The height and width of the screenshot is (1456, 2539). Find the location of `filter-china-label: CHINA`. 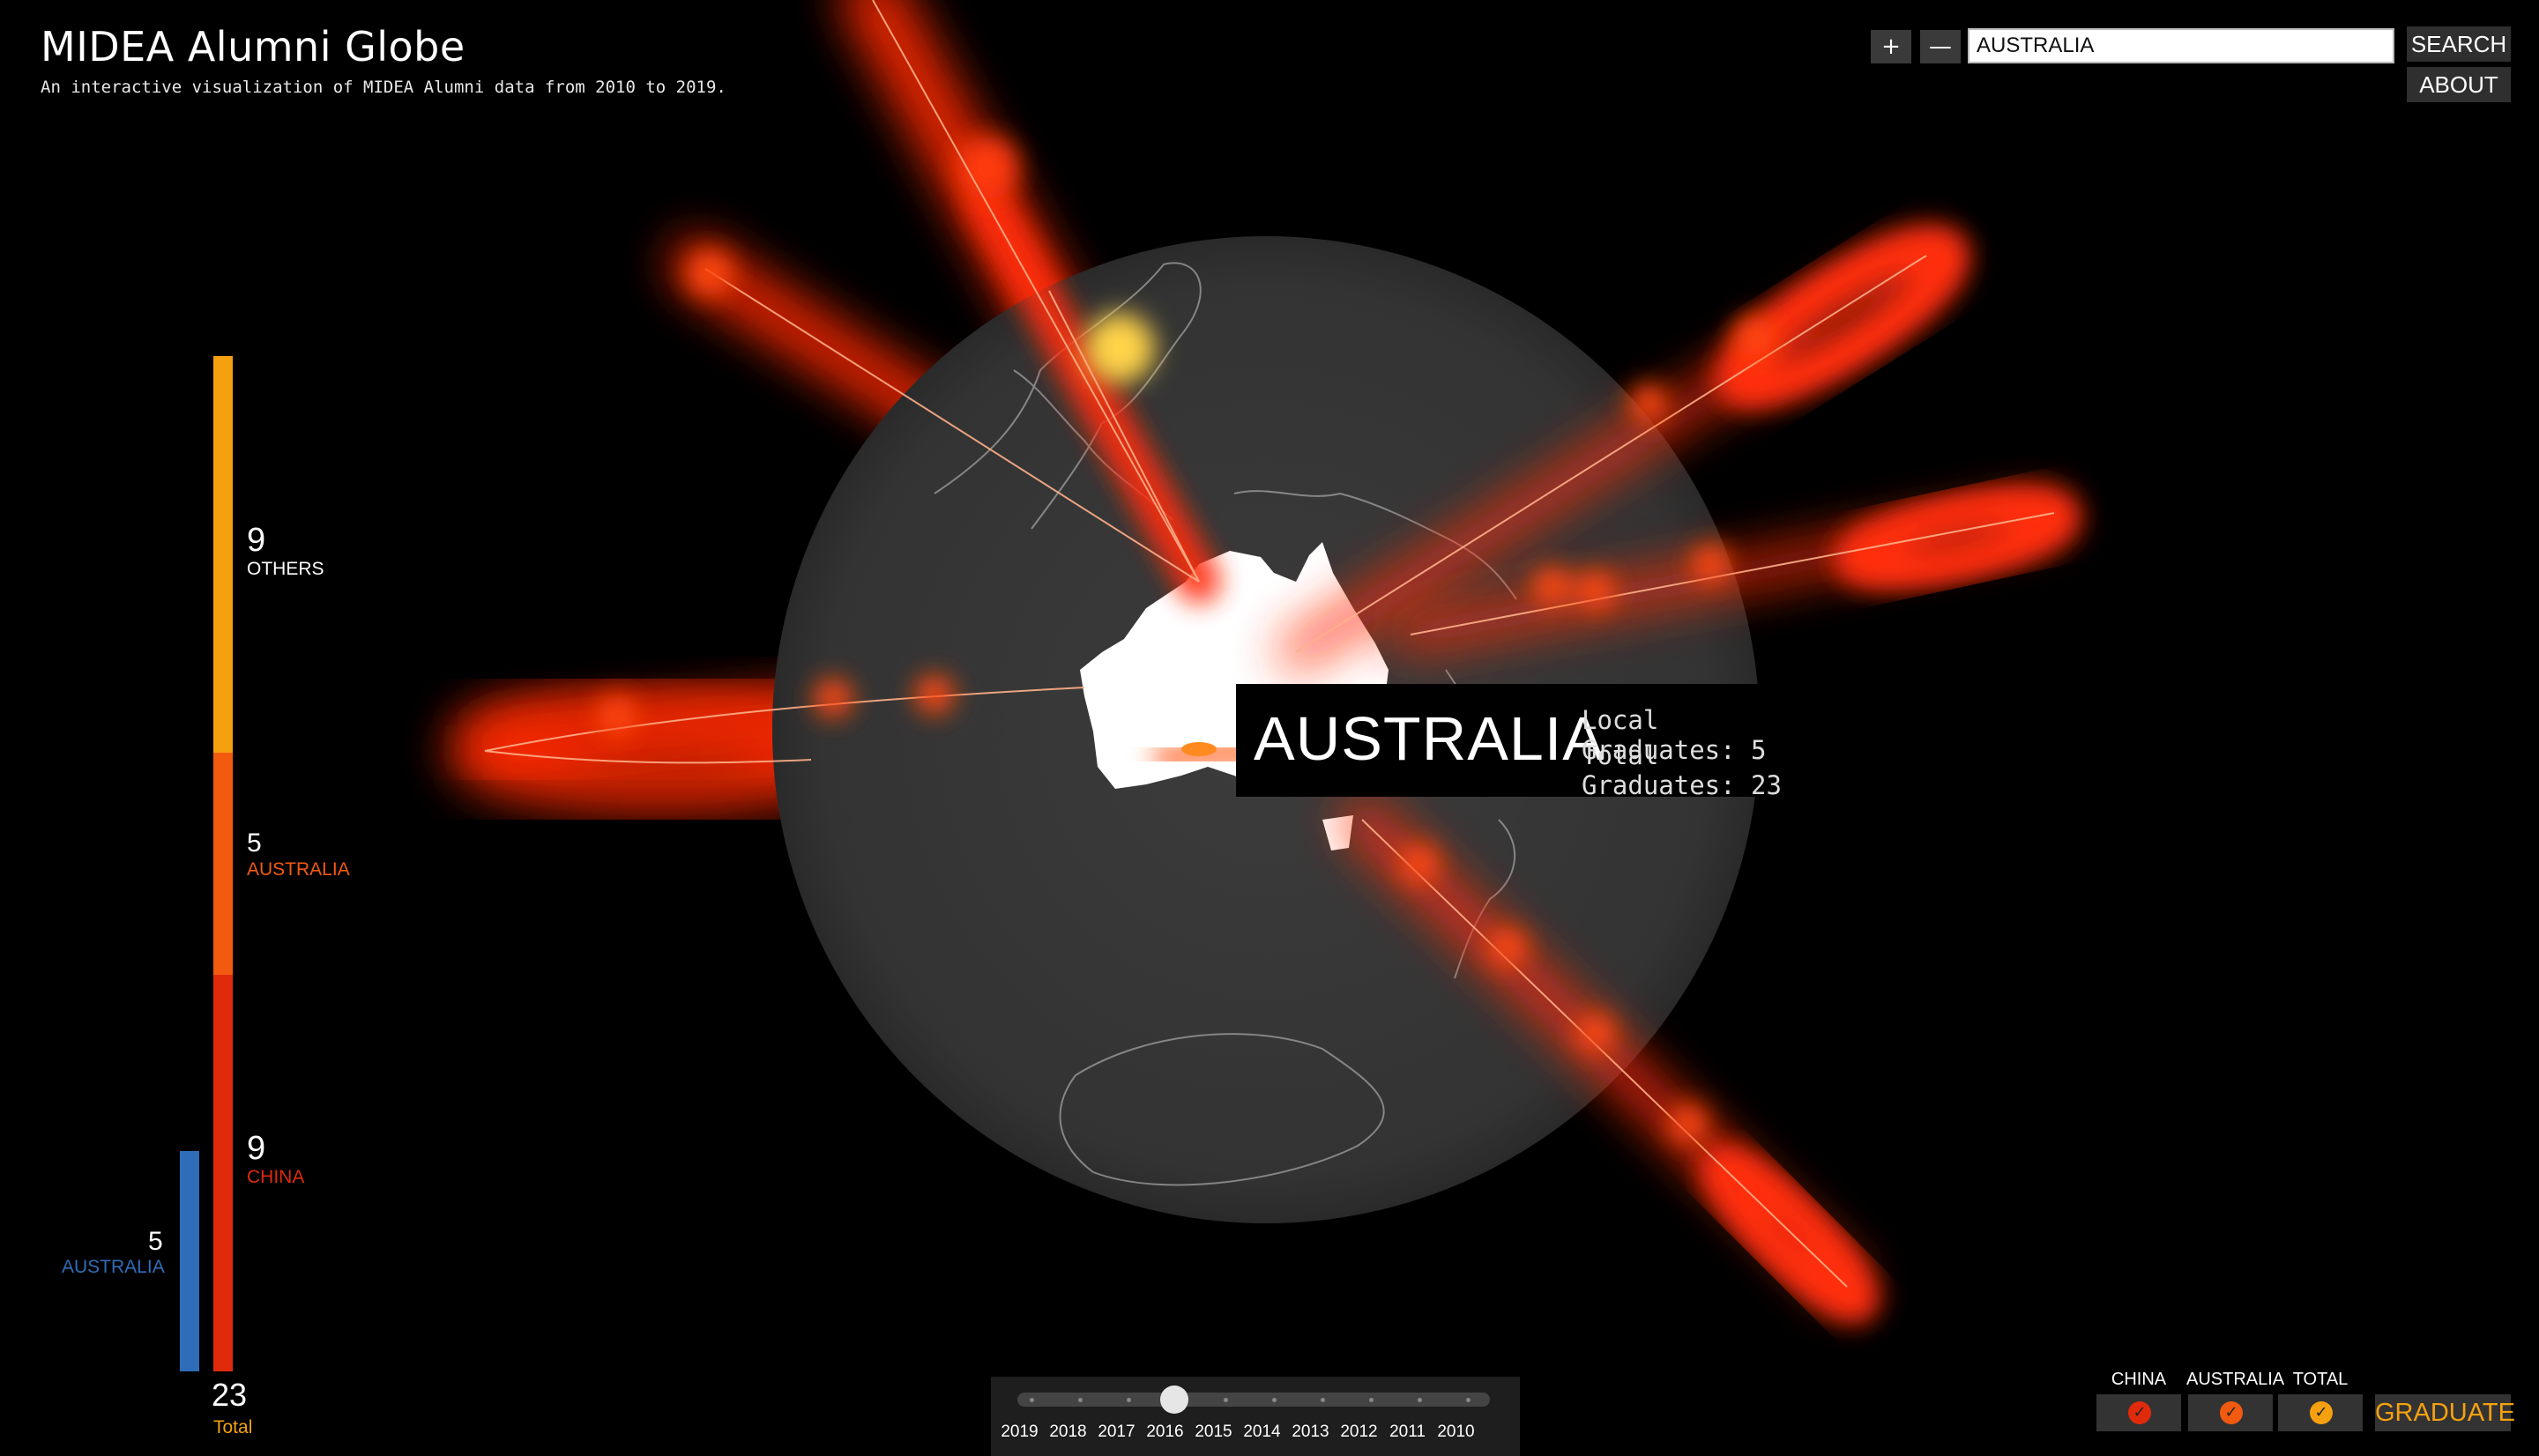

filter-china-label: CHINA is located at coordinates (2139, 1379).